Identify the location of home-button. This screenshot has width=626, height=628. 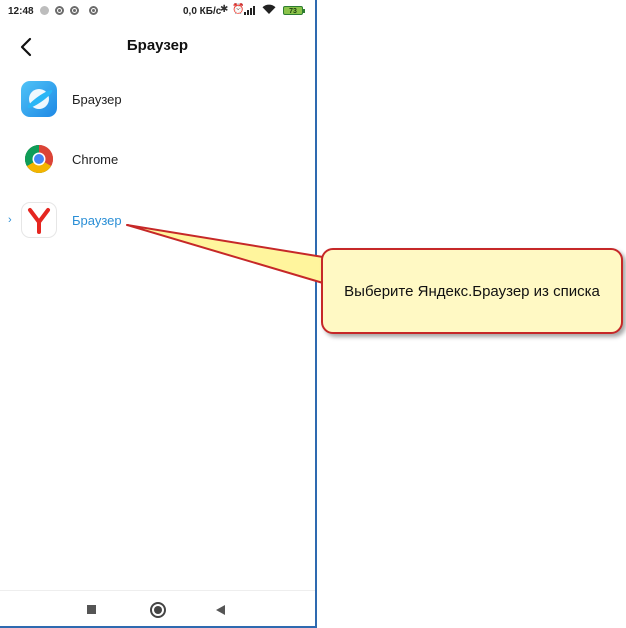
(158, 610).